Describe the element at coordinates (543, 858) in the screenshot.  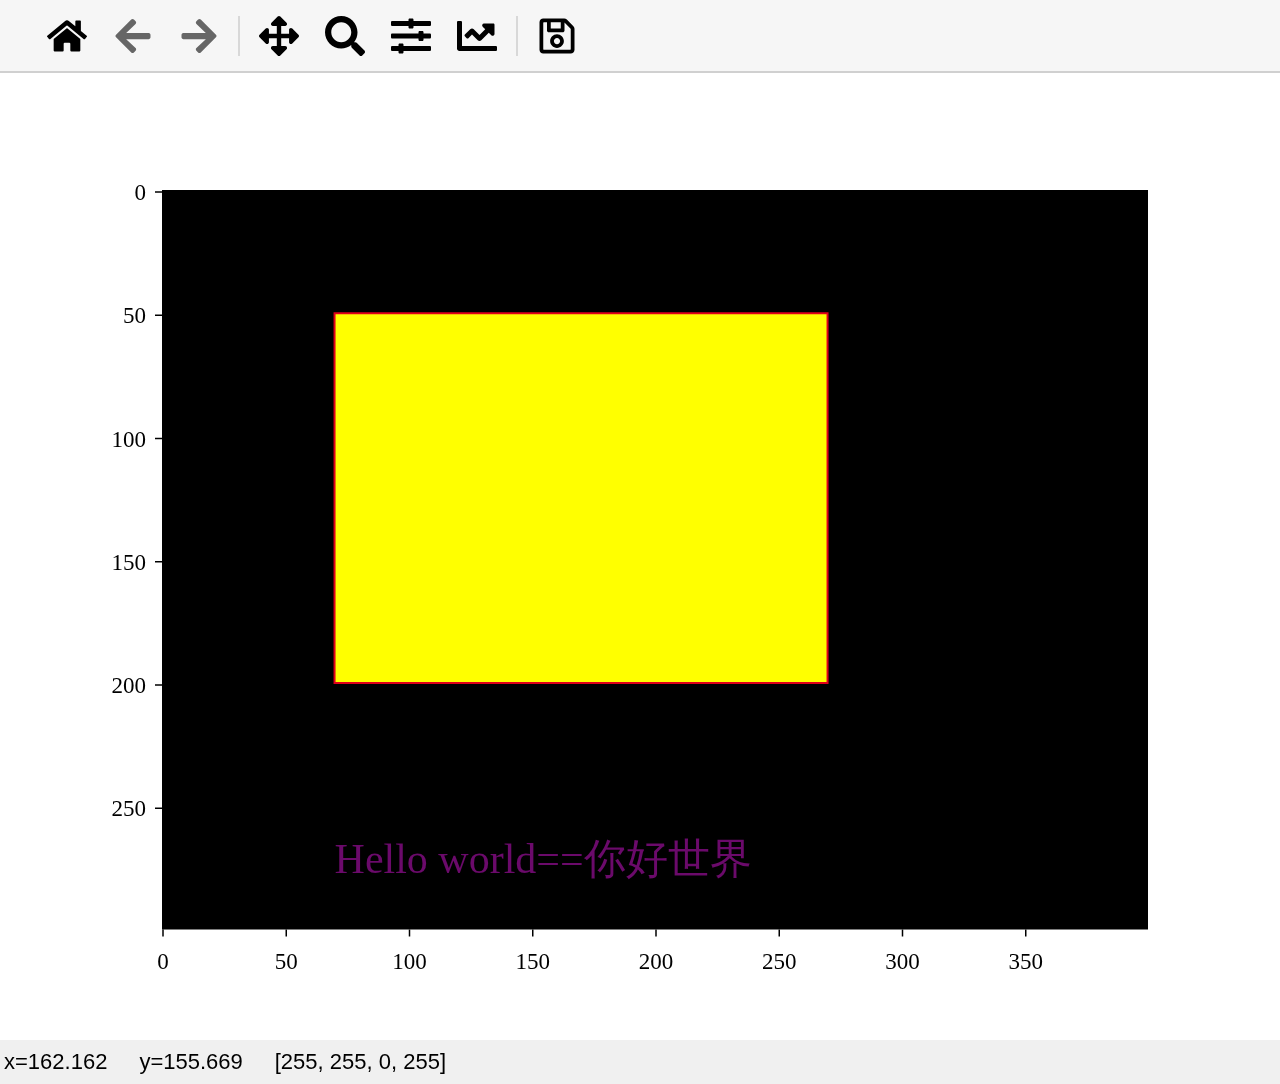
I see `image-caption: Hello world==你好世界` at that location.